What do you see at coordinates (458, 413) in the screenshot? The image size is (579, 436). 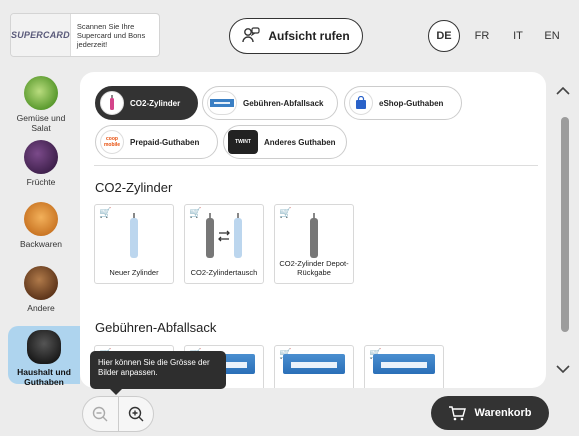 I see `cart-icon` at bounding box center [458, 413].